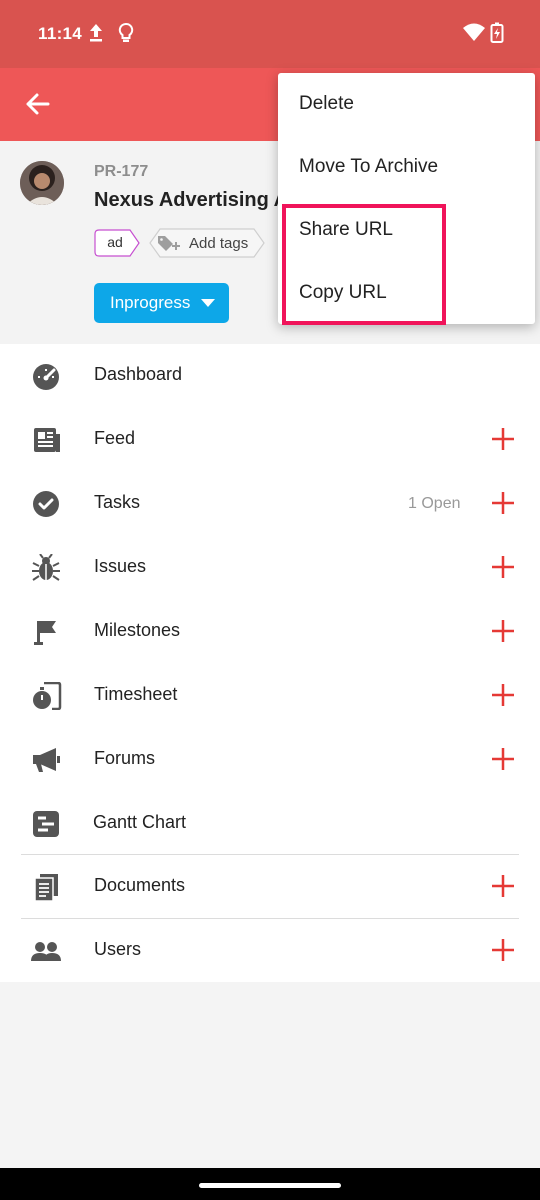 This screenshot has height=1200, width=540. I want to click on module-label: Milestones, so click(137, 630).